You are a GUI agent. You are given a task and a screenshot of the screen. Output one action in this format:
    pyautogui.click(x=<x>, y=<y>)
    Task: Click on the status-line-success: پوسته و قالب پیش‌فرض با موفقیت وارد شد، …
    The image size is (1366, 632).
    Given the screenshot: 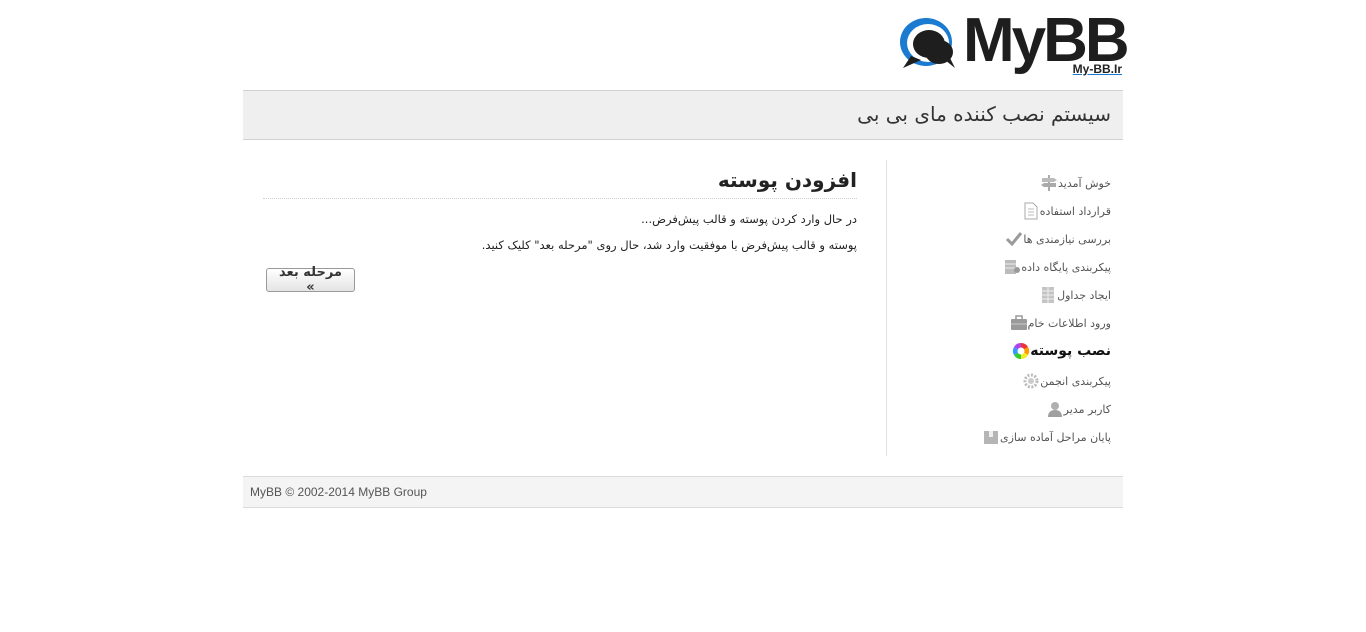 What is the action you would take?
    pyautogui.click(x=669, y=245)
    